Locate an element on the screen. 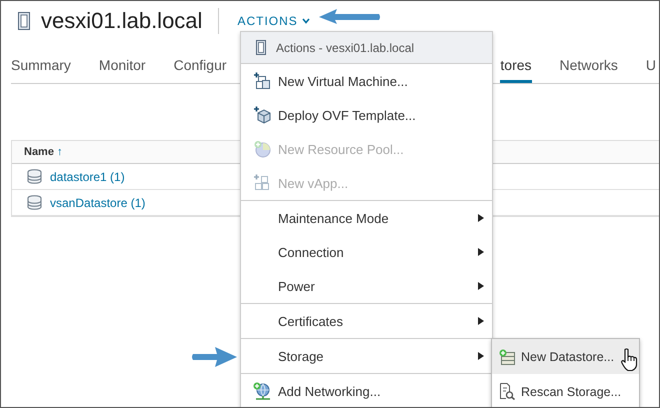 This screenshot has width=660, height=408. chevron-down-icon is located at coordinates (306, 21).